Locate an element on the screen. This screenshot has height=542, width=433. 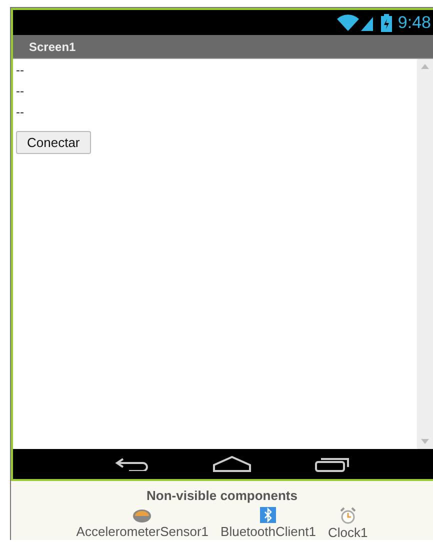
wifi-signal-icon is located at coordinates (354, 23).